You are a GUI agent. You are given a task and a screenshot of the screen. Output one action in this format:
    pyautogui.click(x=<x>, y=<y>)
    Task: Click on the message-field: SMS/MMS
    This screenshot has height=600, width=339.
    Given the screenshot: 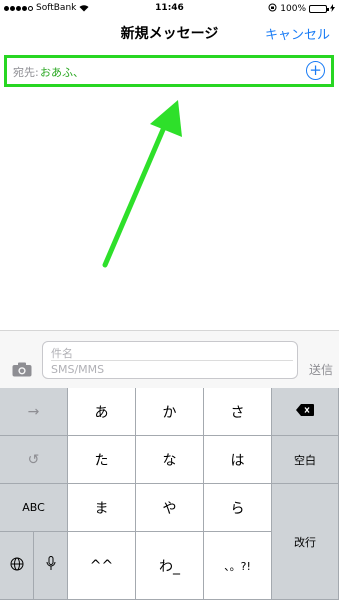 What is the action you would take?
    pyautogui.click(x=77, y=369)
    